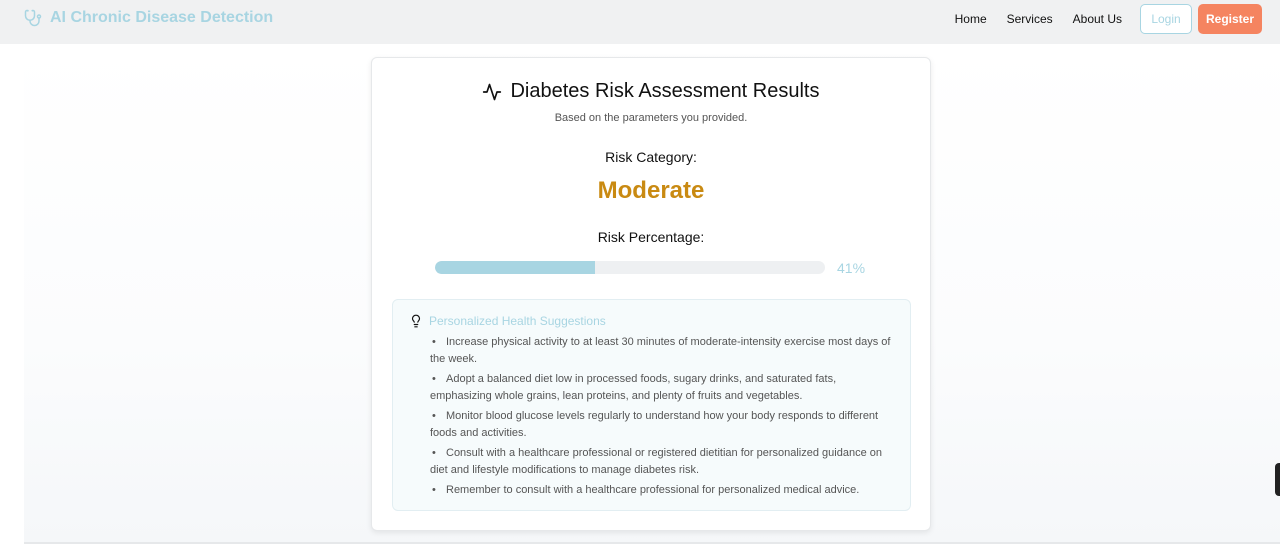 This screenshot has width=1280, height=546. I want to click on risk-category-value: Moderate, so click(651, 190).